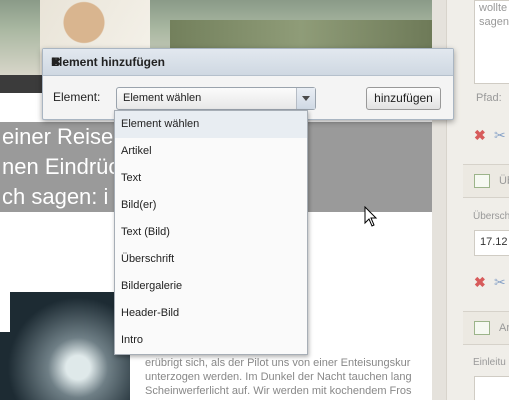  Describe the element at coordinates (493, 8) in the screenshot. I see `preview-text-line: wollte` at that location.